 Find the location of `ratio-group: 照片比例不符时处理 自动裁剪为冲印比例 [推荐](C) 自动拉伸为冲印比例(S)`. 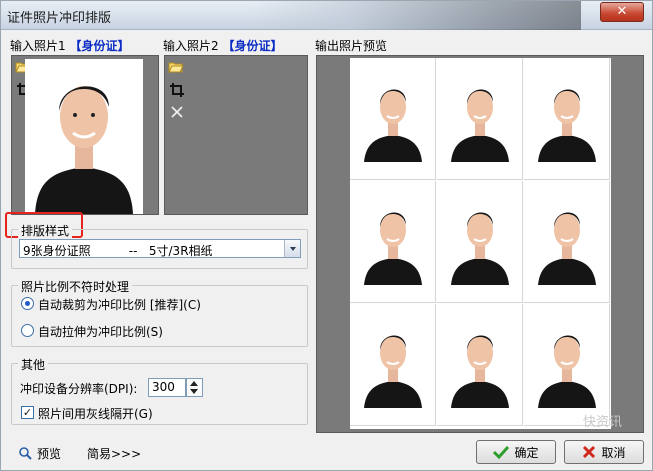

ratio-group: 照片比例不符时处理 自动裁剪为冲印比例 [推荐](C) 自动拉伸为冲印比例(S) is located at coordinates (159, 312).